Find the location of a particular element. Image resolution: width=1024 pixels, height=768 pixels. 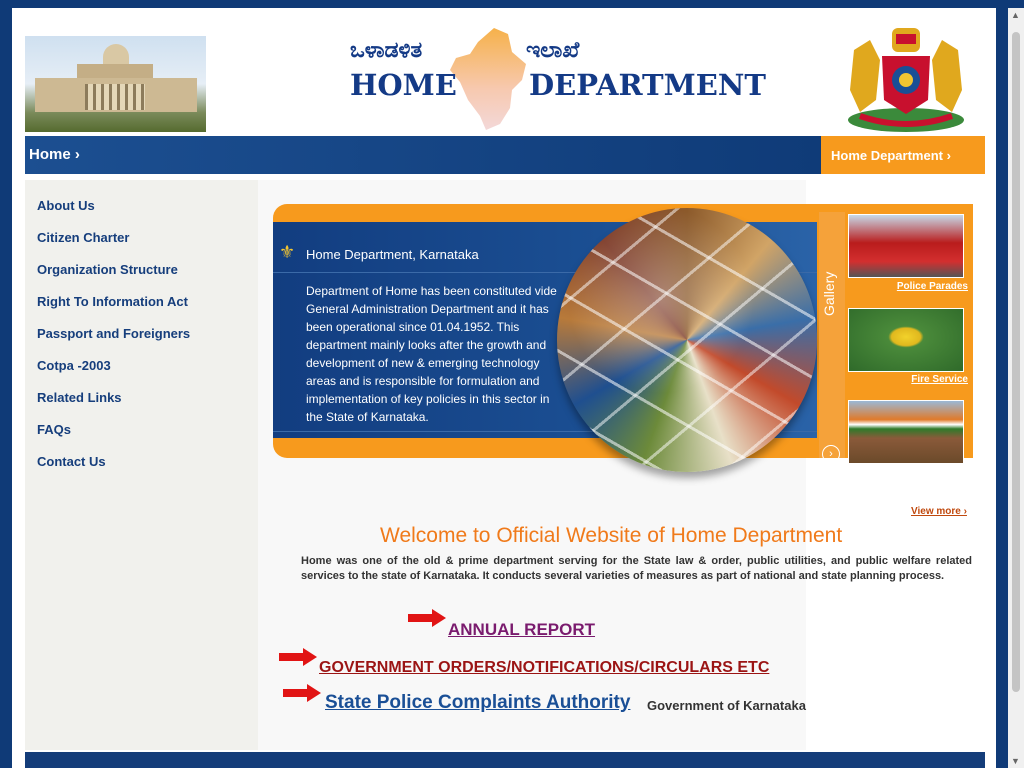

gallery-thumb-helicopter is located at coordinates (906, 340).